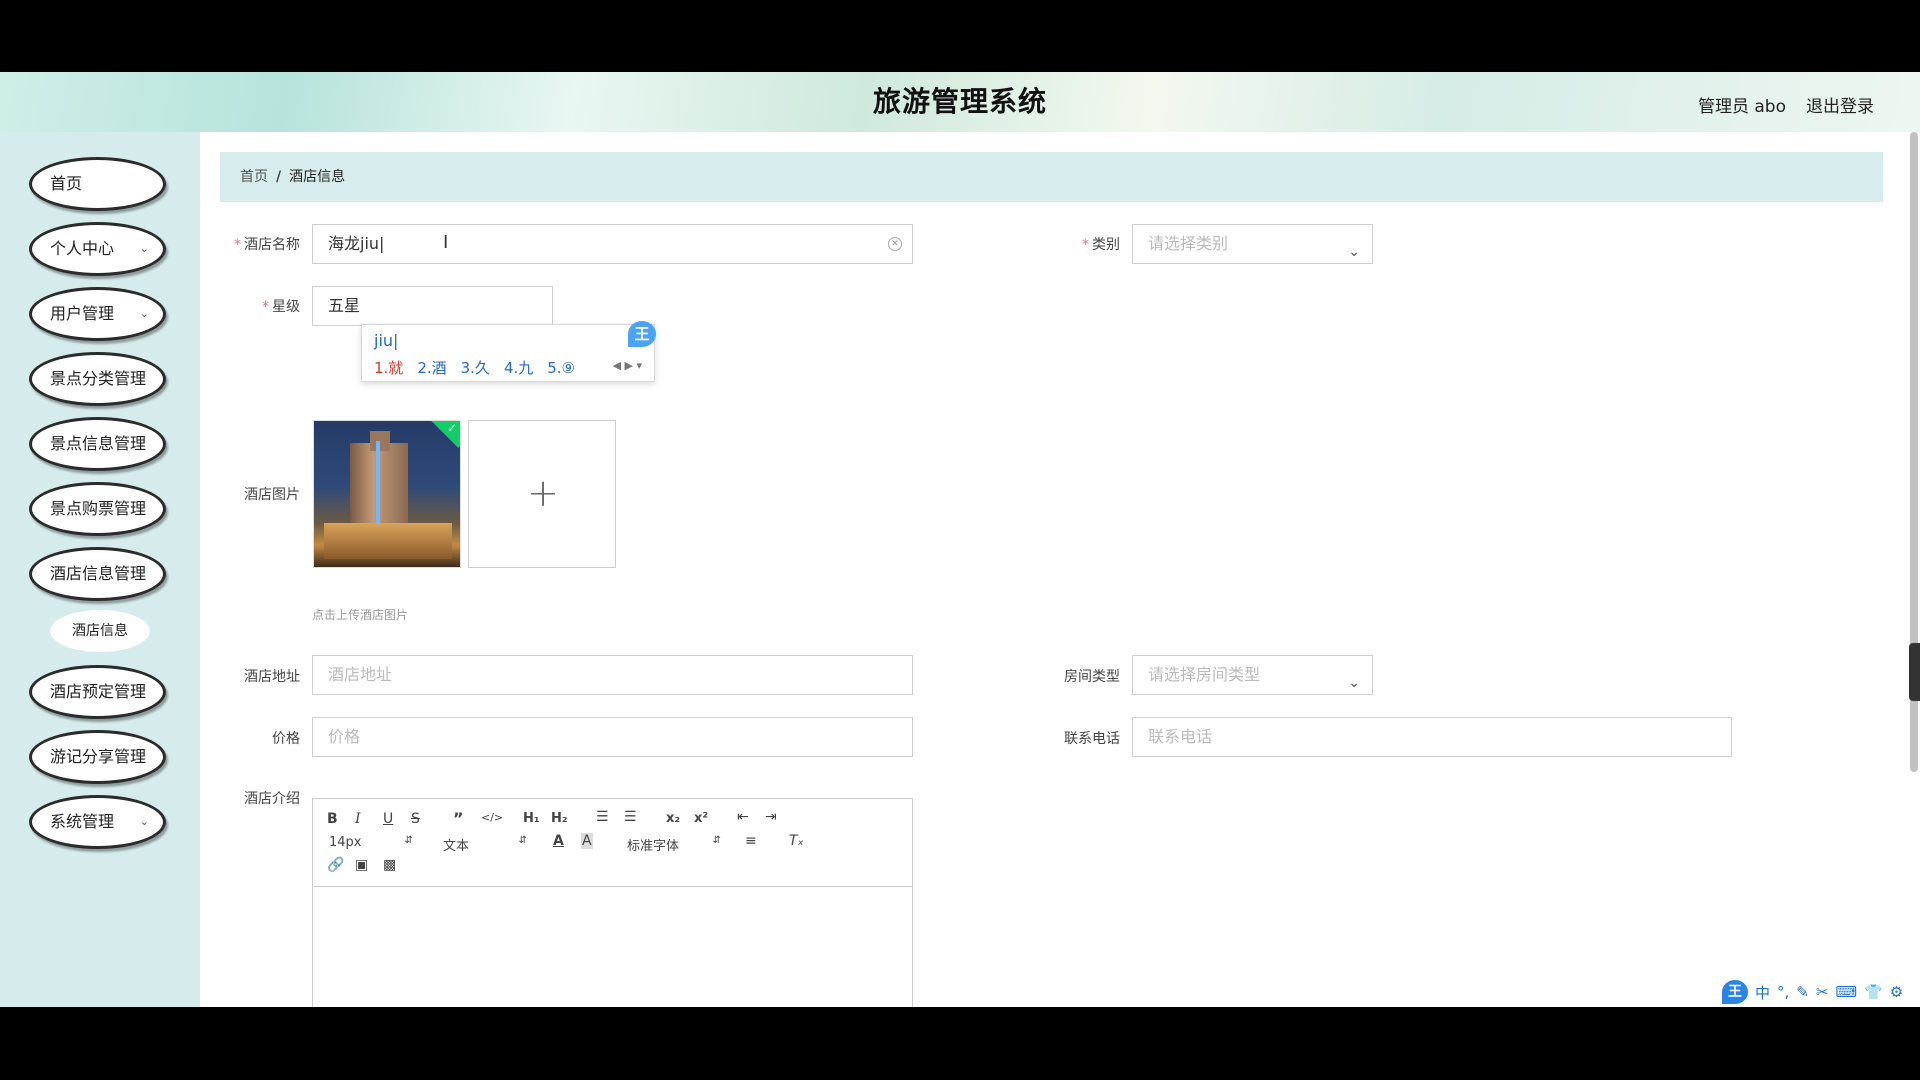 The width and height of the screenshot is (1920, 1080). What do you see at coordinates (602, 817) in the screenshot?
I see `ordered-list-icon: ☰` at bounding box center [602, 817].